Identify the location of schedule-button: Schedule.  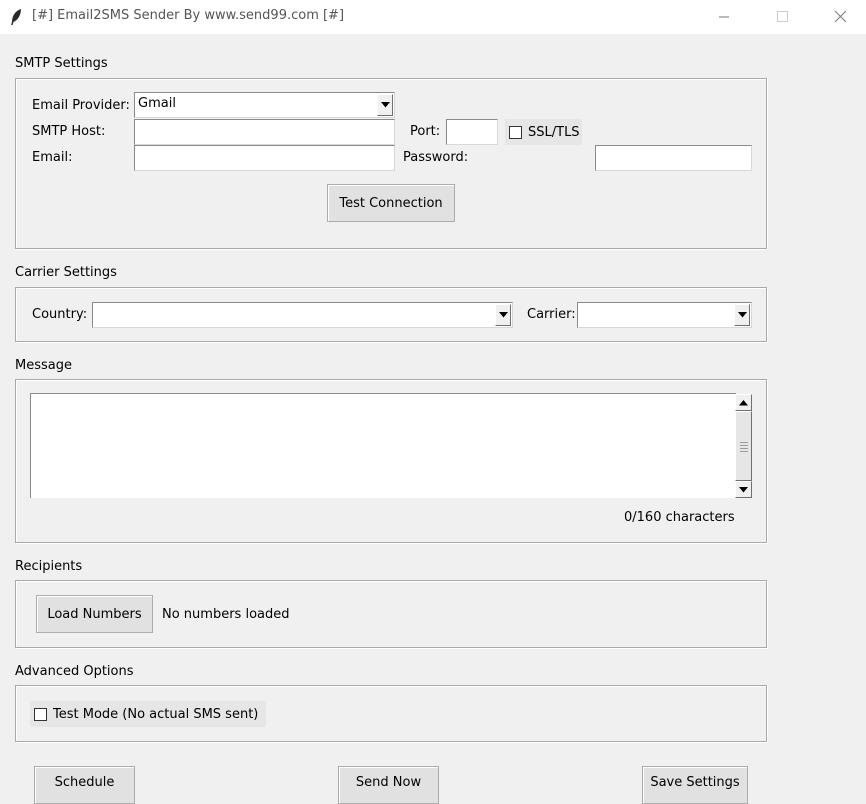
(84, 785).